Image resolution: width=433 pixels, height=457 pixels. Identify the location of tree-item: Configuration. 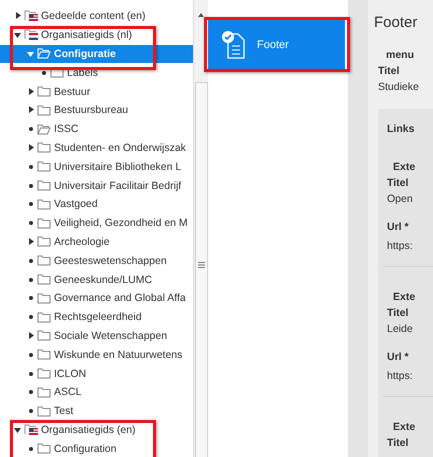
(96, 448).